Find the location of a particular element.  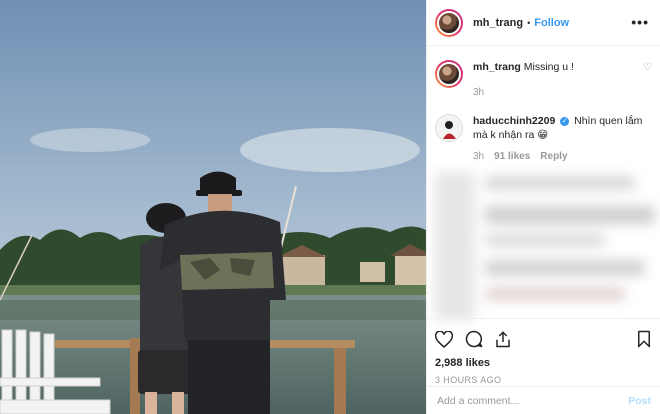

blurred-comments is located at coordinates (545, 246).